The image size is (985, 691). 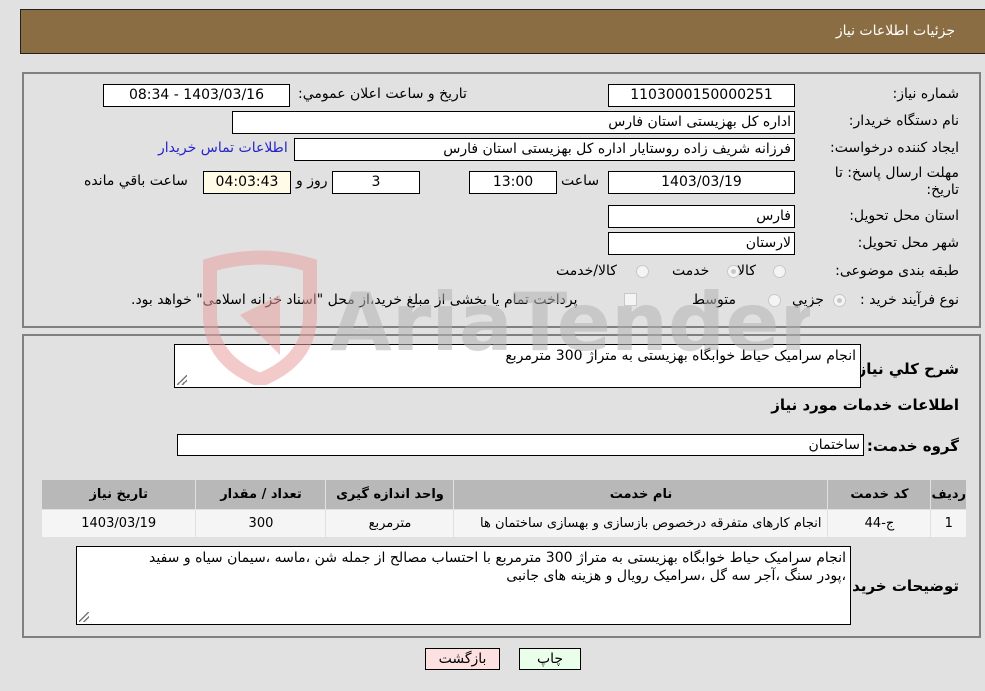 What do you see at coordinates (502, 31) in the screenshot?
I see `page-header: جزئیات اطلاعات نیاز` at bounding box center [502, 31].